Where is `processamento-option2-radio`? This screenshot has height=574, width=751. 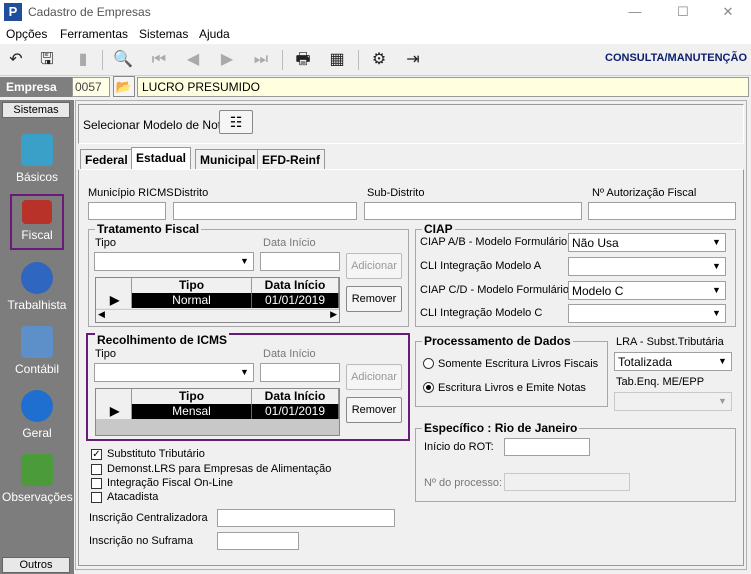 processamento-option2-radio is located at coordinates (428, 387).